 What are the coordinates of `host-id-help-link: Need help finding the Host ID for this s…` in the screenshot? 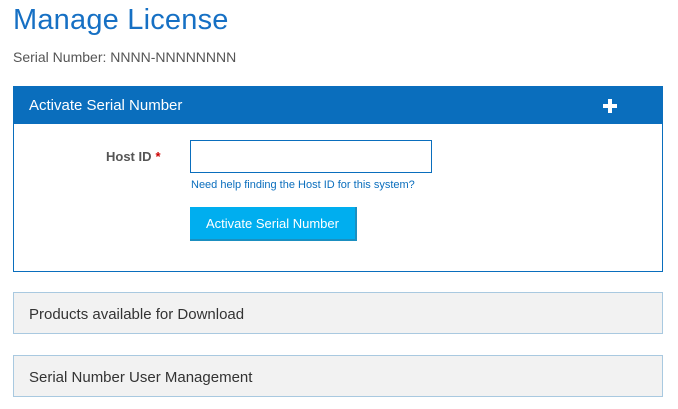 It's located at (303, 185).